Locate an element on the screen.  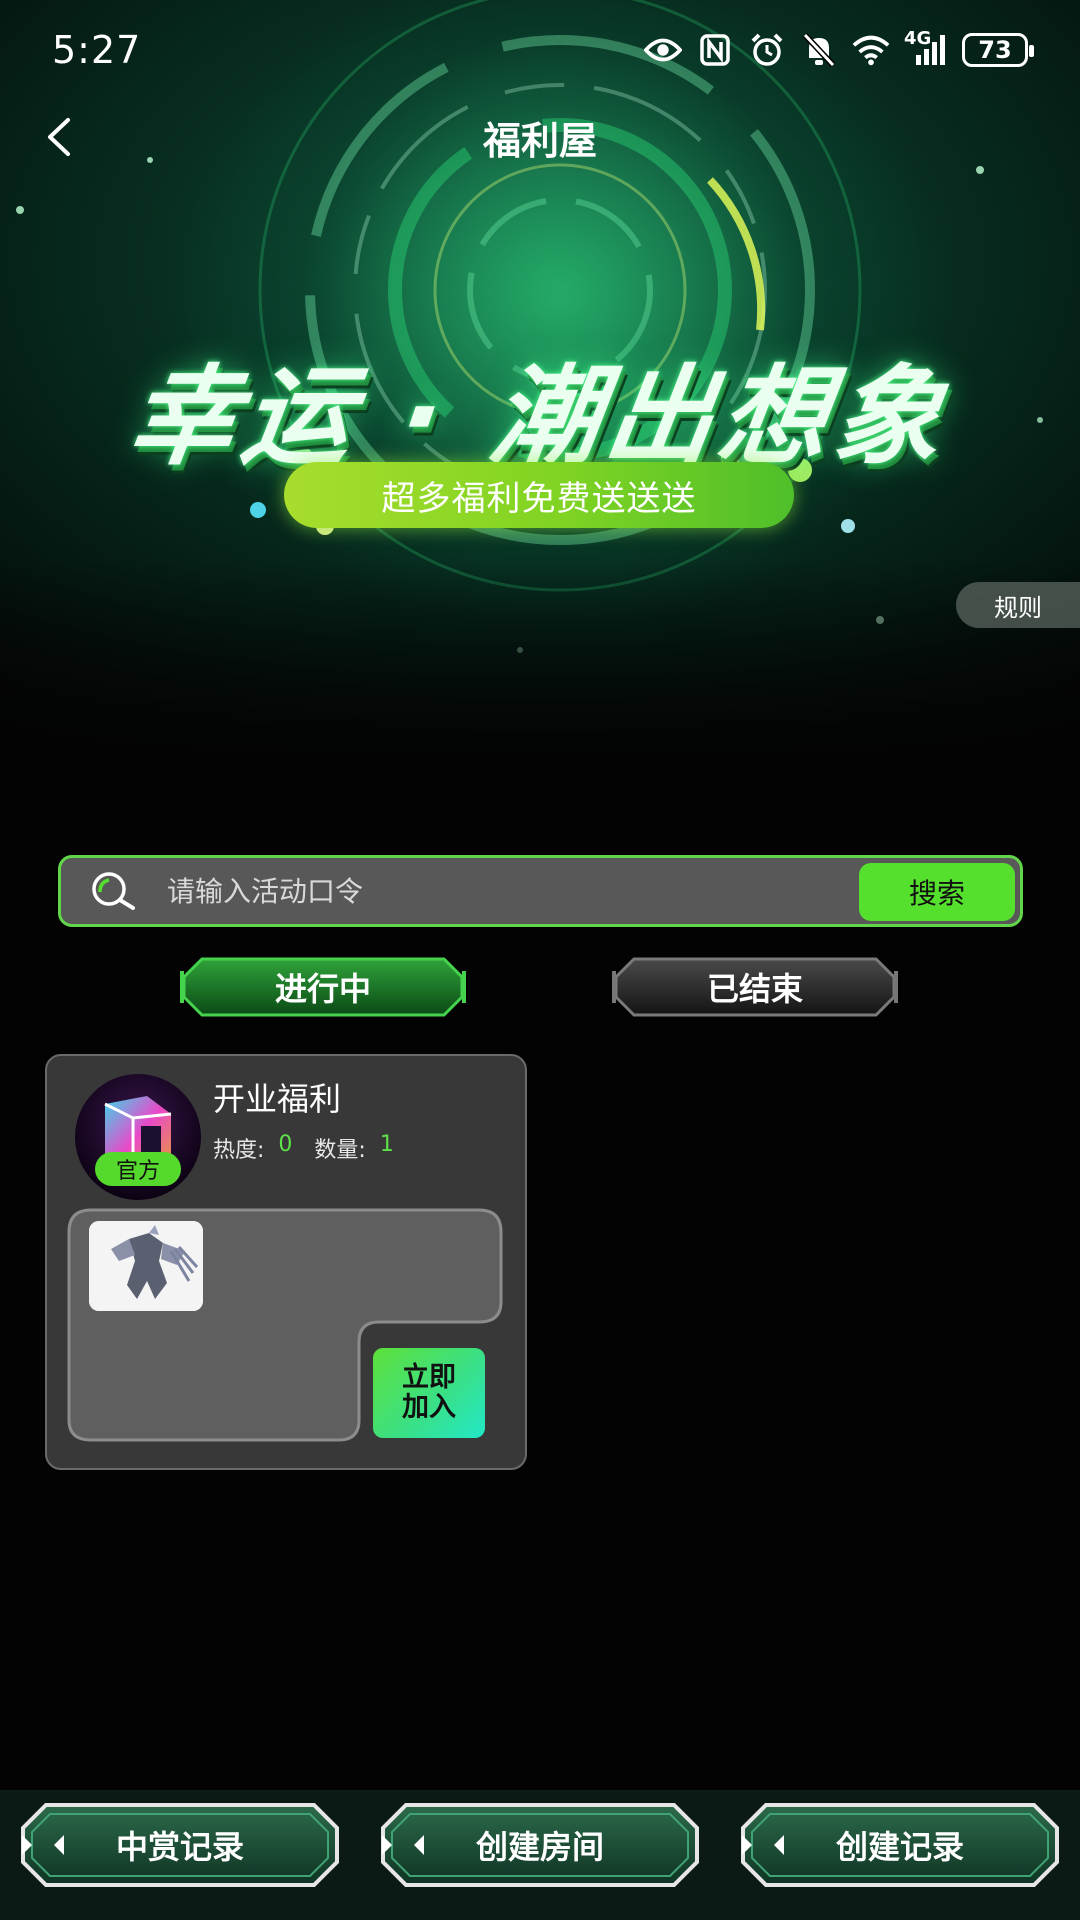
mecha-figure-icon is located at coordinates (146, 1266).